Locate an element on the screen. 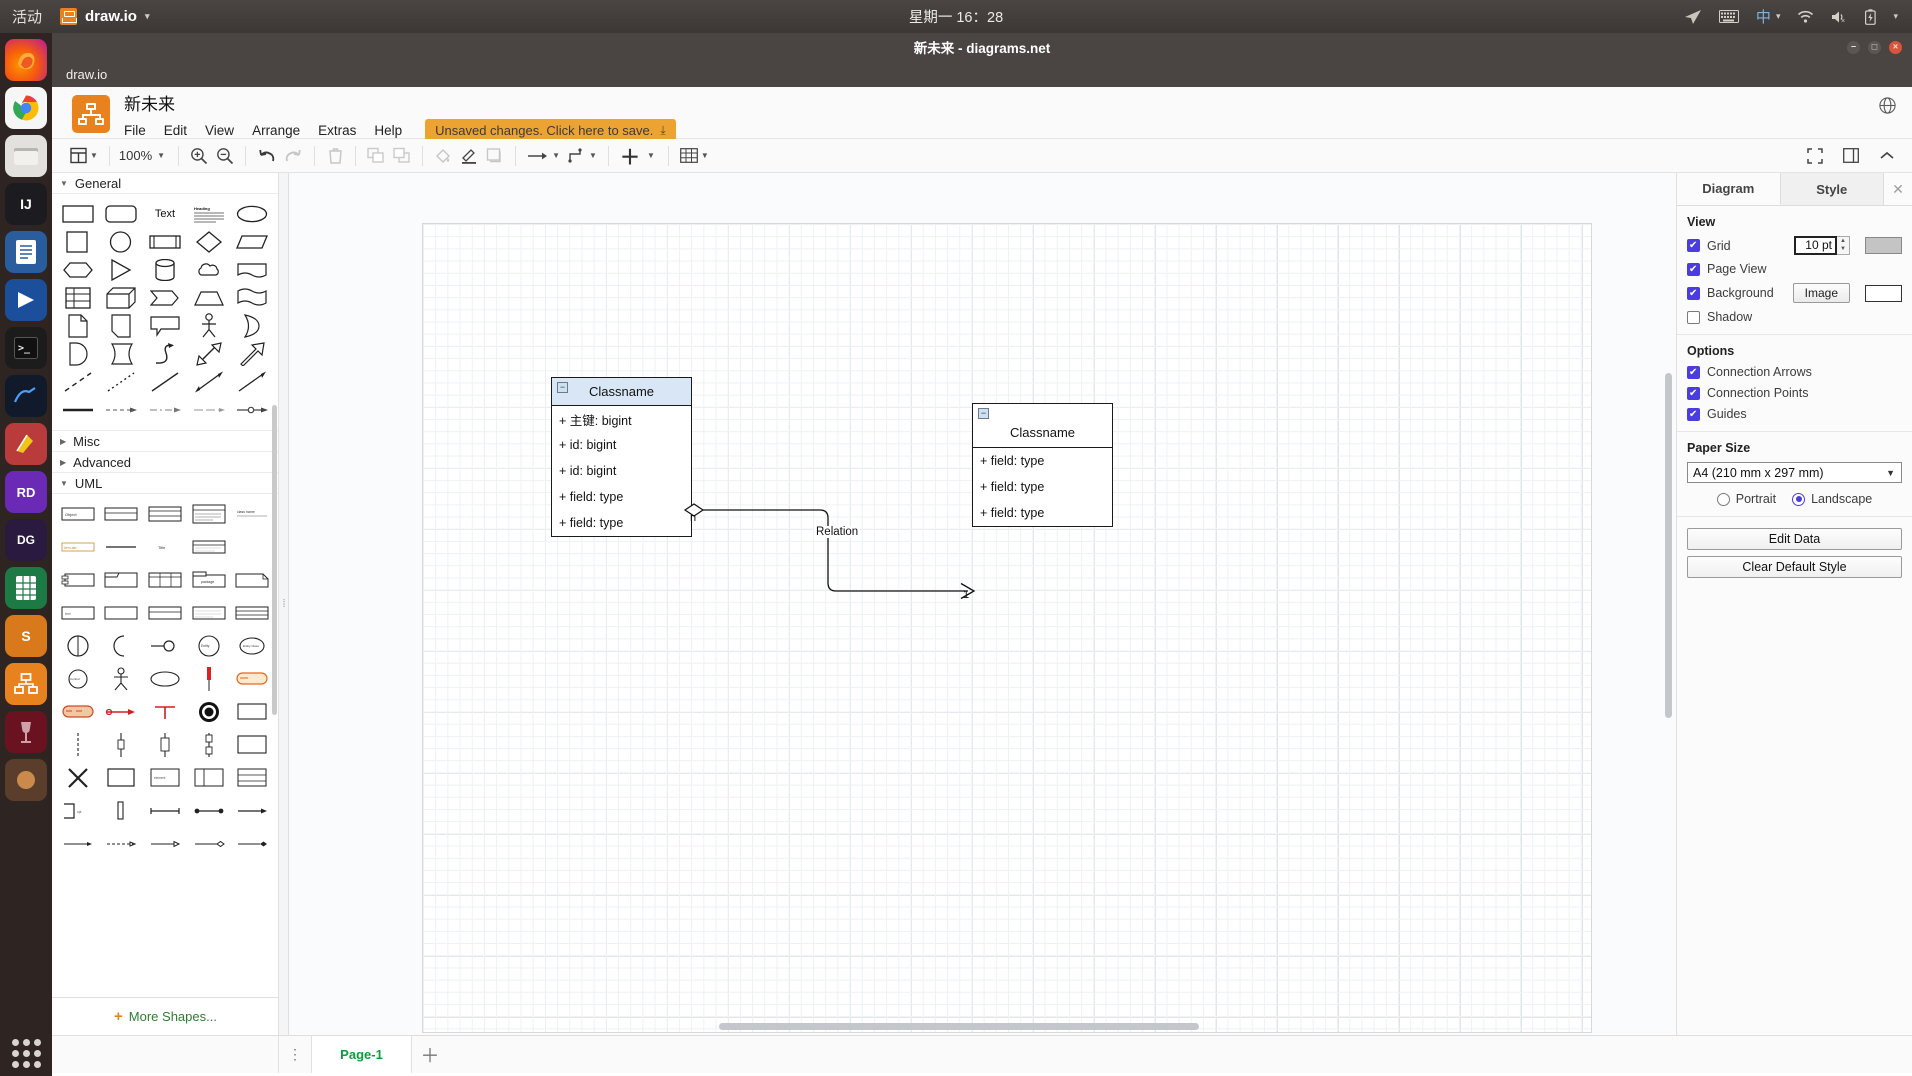  uml-shape-component is located at coordinates (78, 580).